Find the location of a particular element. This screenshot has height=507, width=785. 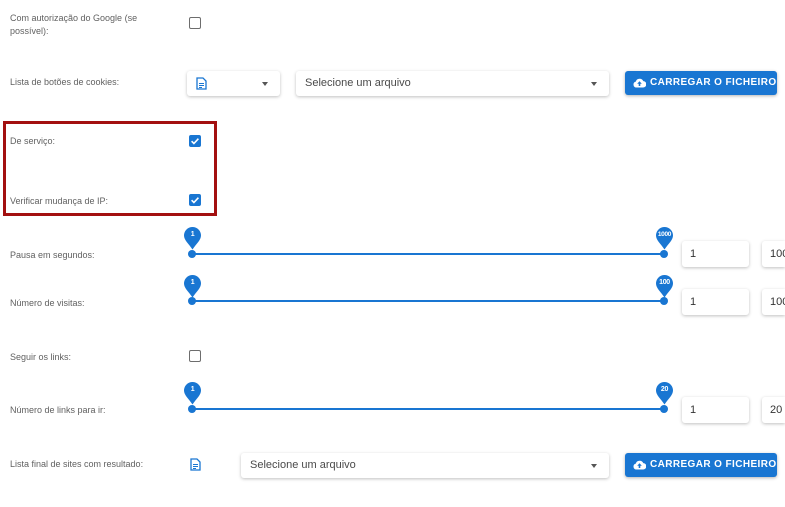

visits-min-pin: 1 is located at coordinates (192, 286).